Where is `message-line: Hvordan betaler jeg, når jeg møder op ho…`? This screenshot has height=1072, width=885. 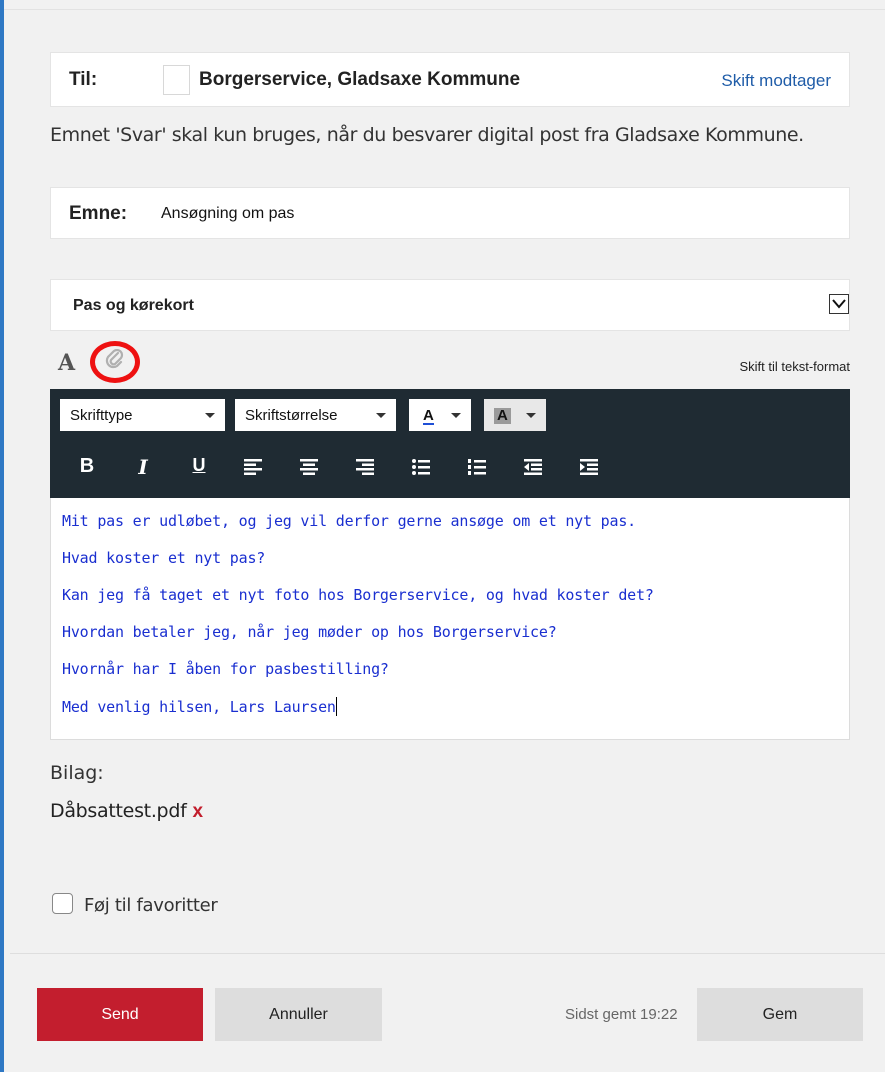
message-line: Hvordan betaler jeg, når jeg møder op ho… is located at coordinates (309, 632).